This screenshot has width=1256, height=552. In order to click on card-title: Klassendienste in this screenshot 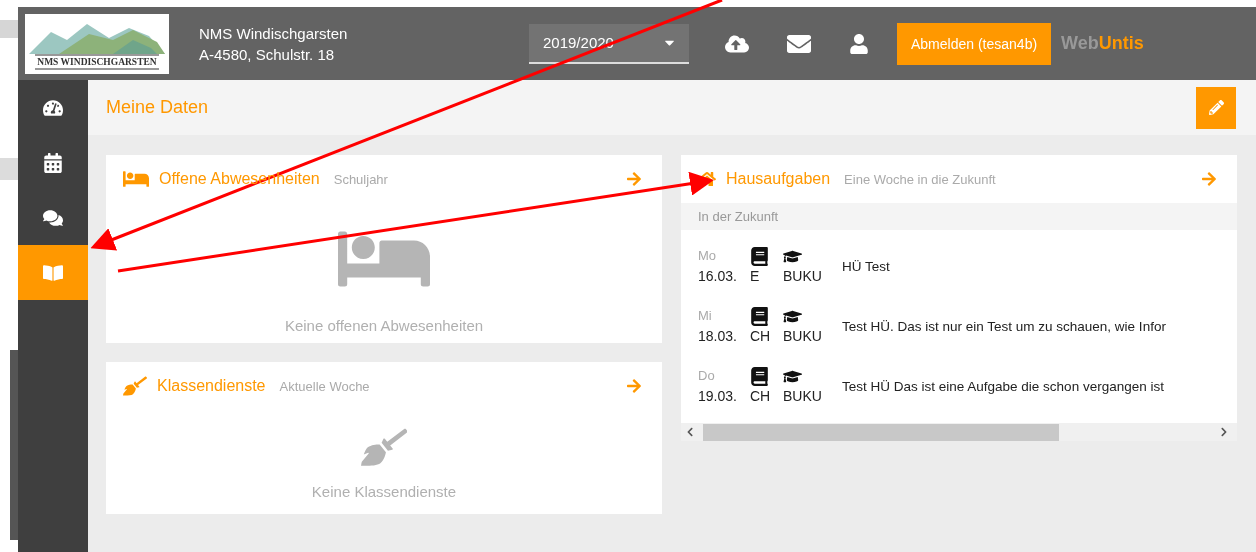, I will do `click(211, 386)`.